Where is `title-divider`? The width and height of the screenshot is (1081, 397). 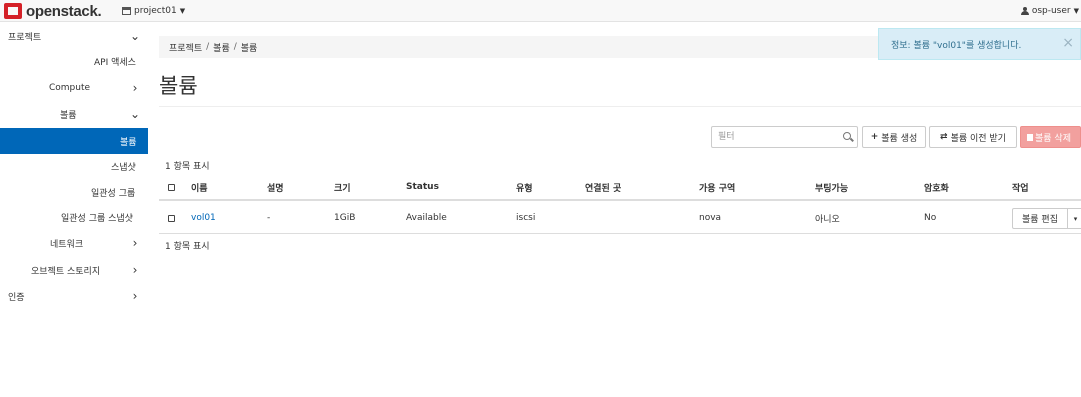
title-divider is located at coordinates (620, 106).